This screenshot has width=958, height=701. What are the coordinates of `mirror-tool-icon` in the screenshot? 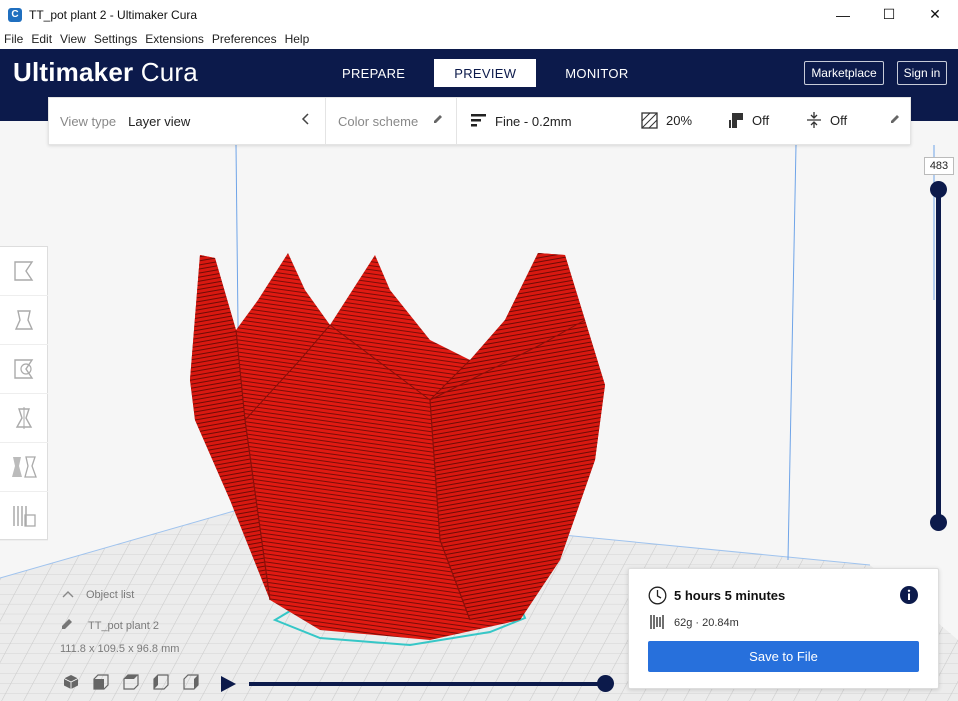 It's located at (24, 418).